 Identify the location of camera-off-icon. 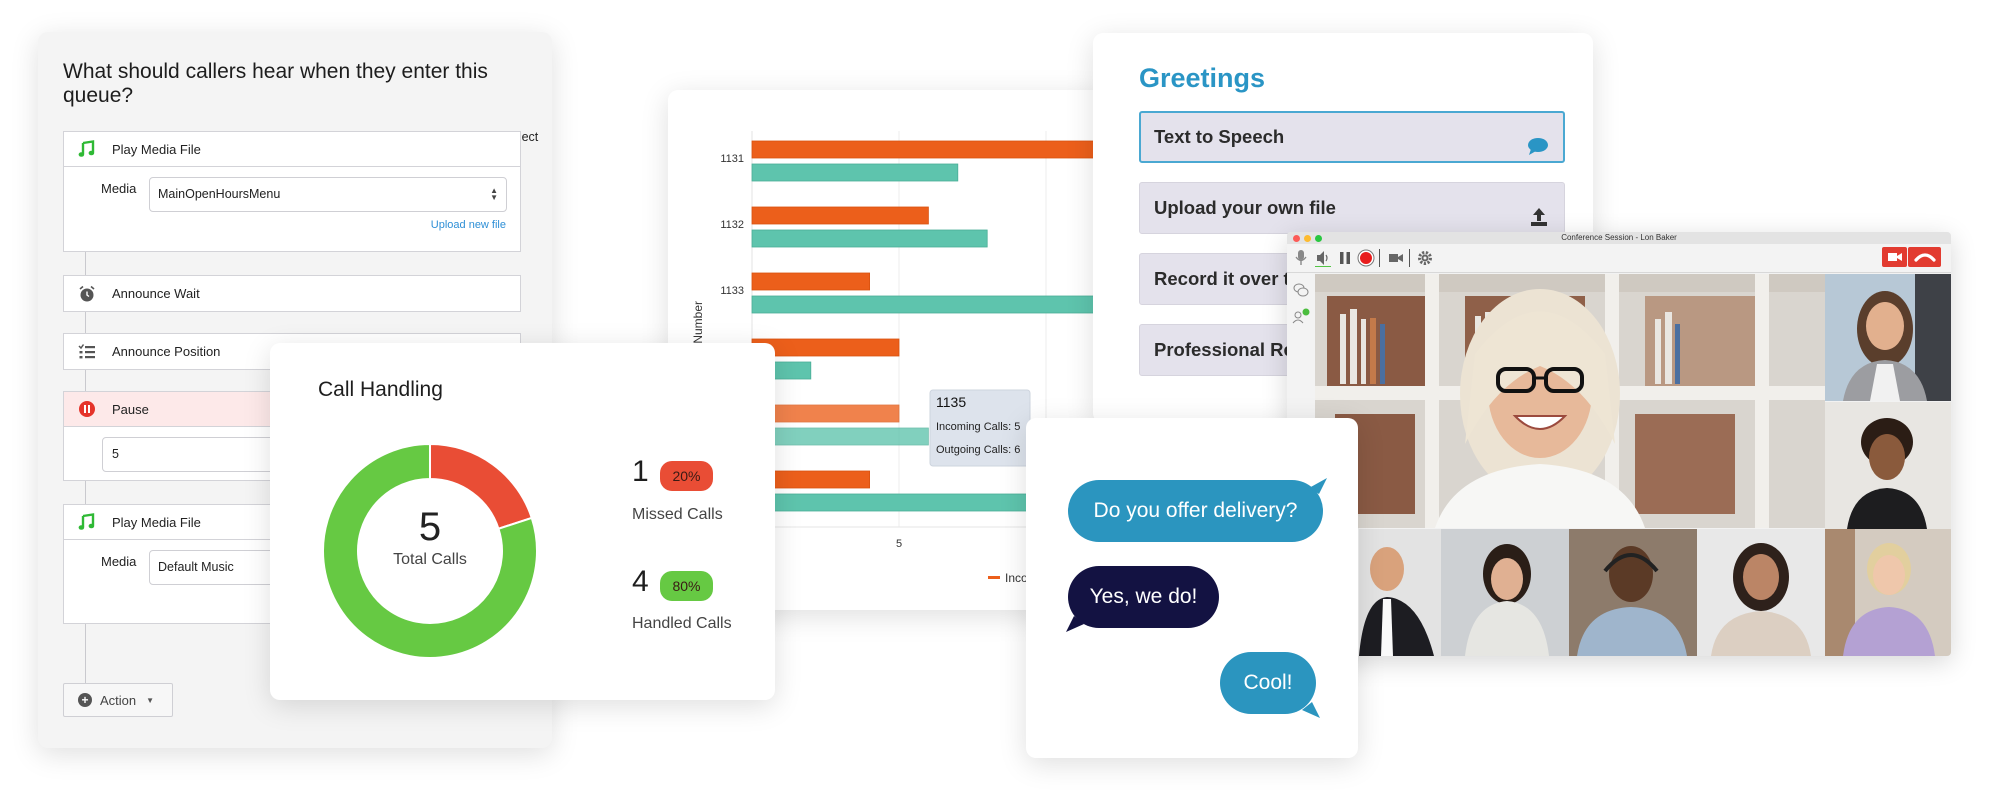
(1894, 257).